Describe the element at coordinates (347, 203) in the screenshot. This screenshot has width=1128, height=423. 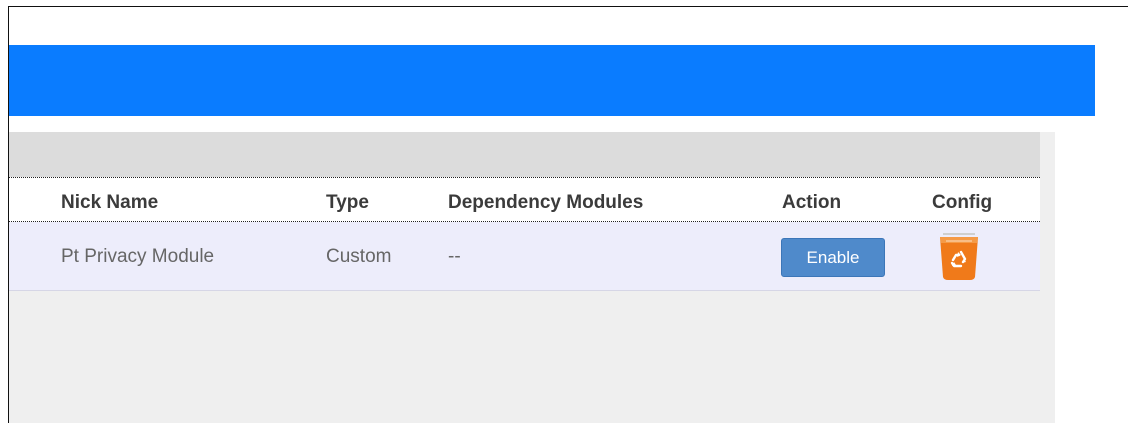
I see `column-header-type: Type` at that location.